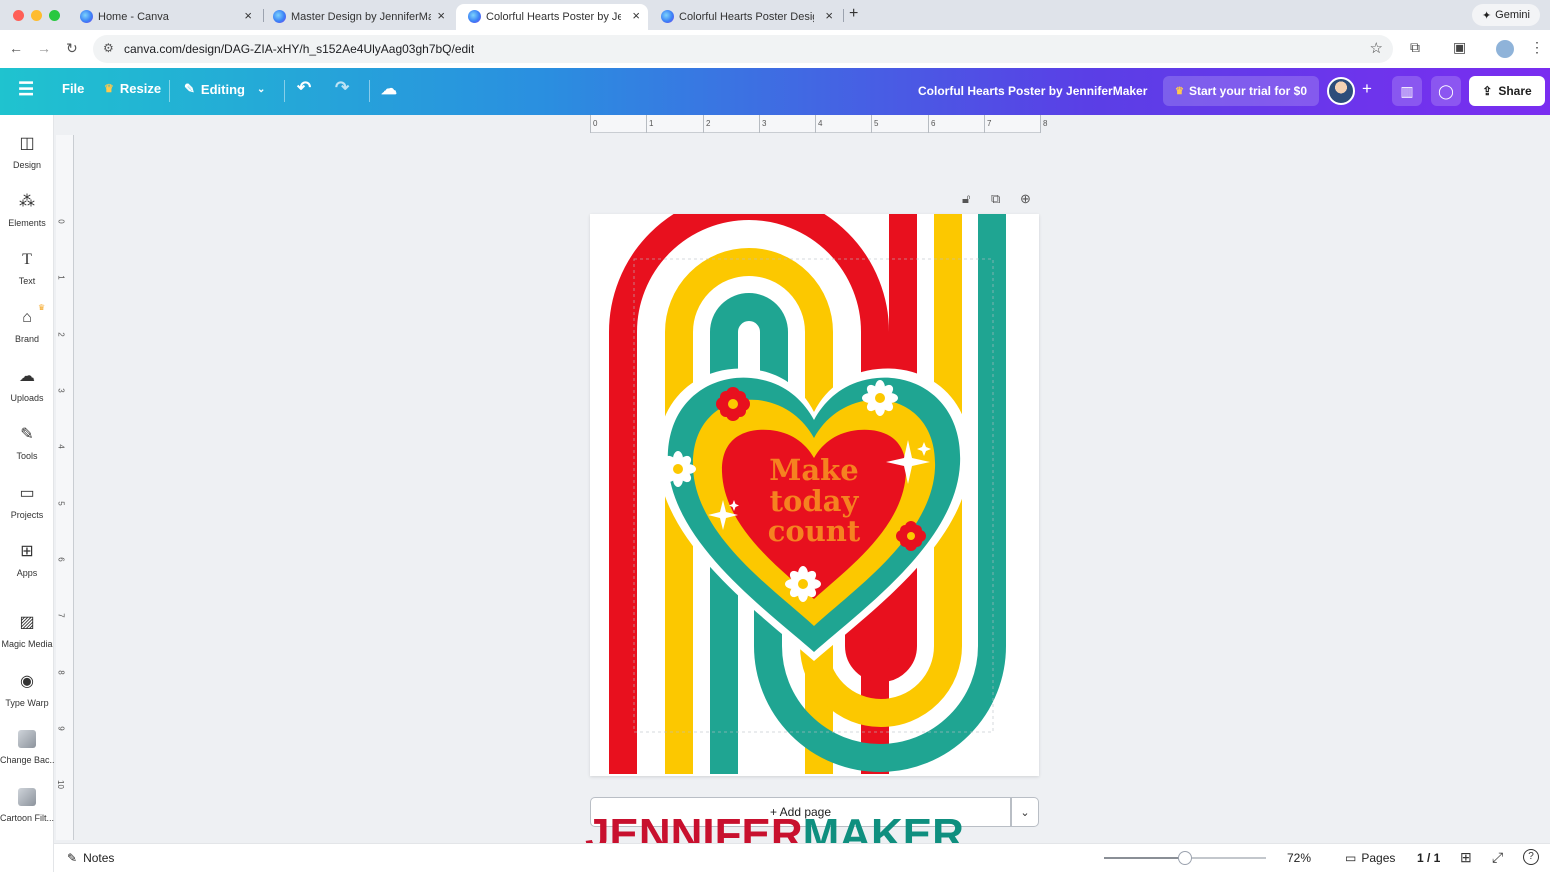  I want to click on cartoon-filter-icon, so click(27, 797).